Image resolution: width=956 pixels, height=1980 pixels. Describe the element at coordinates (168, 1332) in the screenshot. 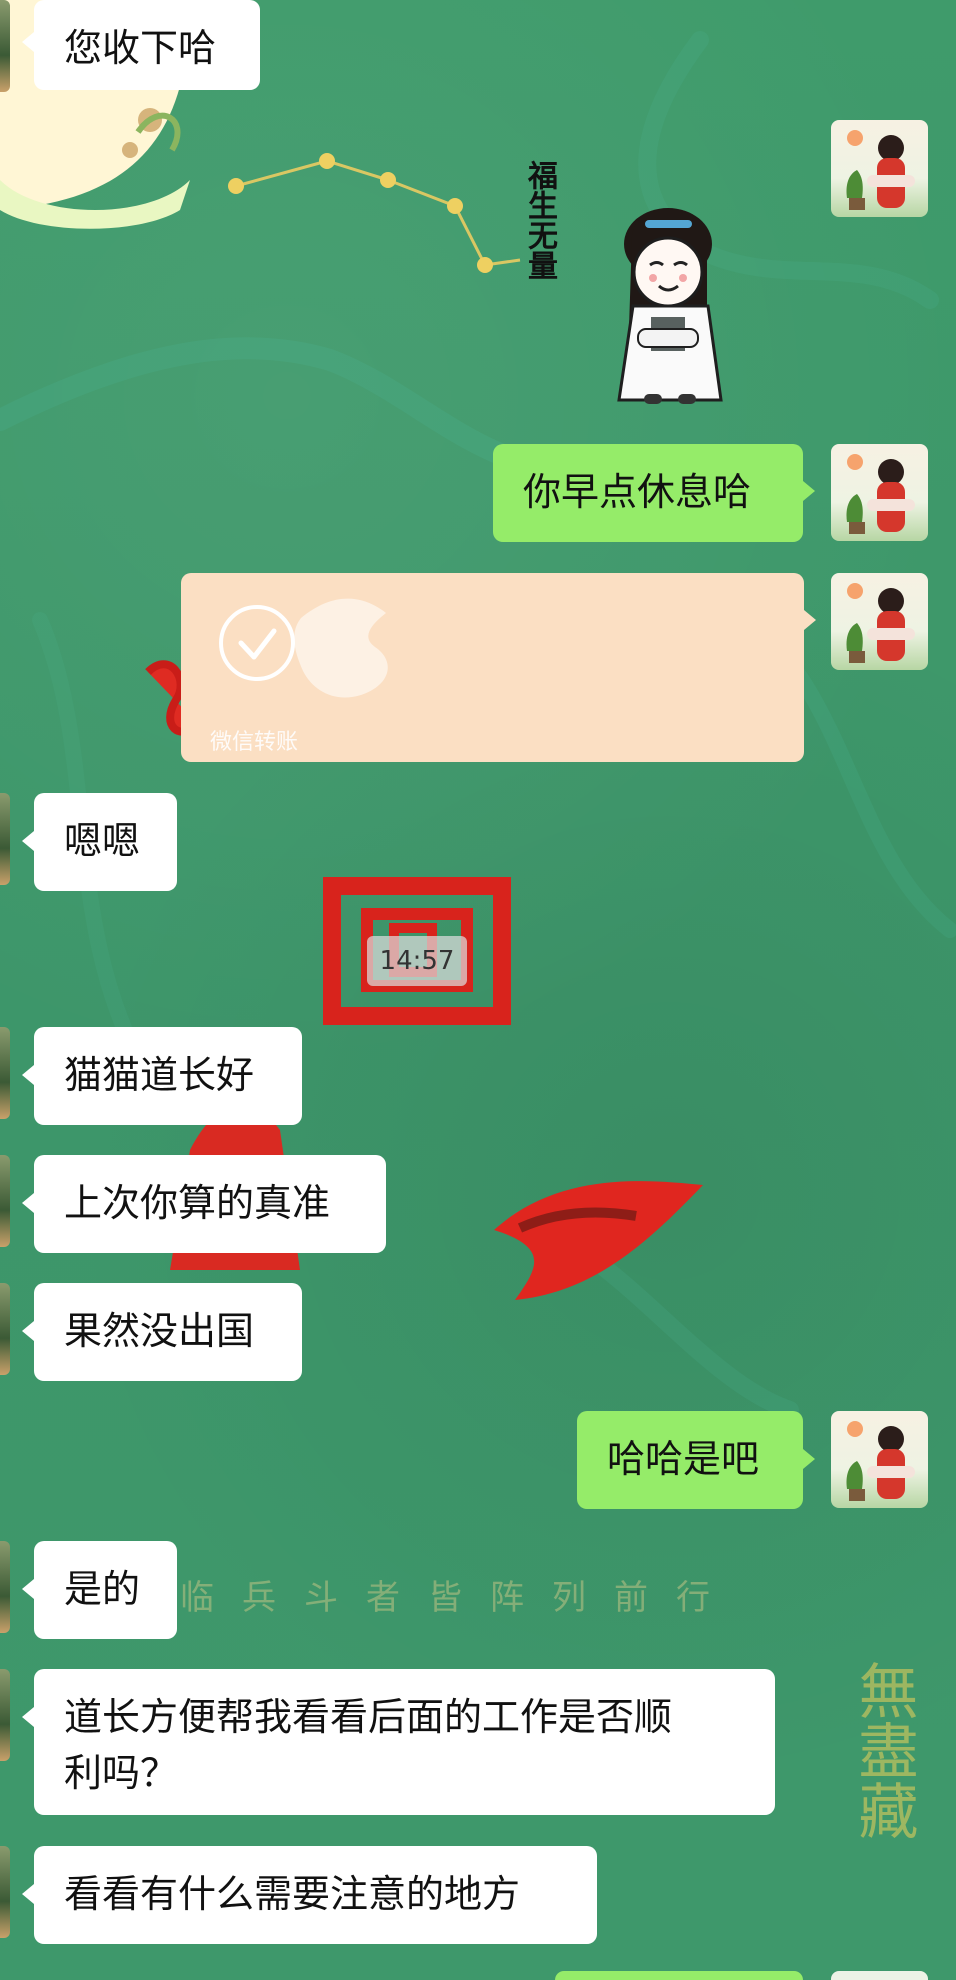

I see `incoming-message-bubble: 果然没出国` at that location.